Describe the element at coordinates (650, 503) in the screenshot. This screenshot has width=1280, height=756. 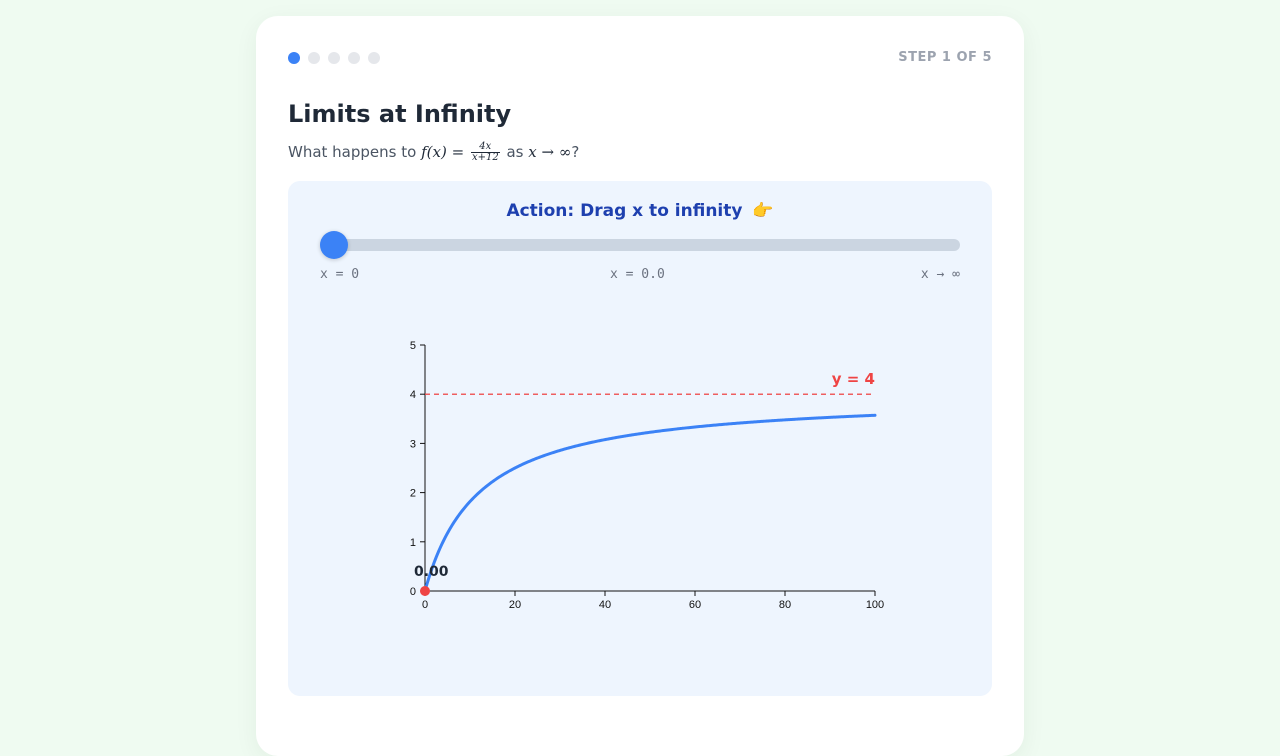
I see `function-curve` at that location.